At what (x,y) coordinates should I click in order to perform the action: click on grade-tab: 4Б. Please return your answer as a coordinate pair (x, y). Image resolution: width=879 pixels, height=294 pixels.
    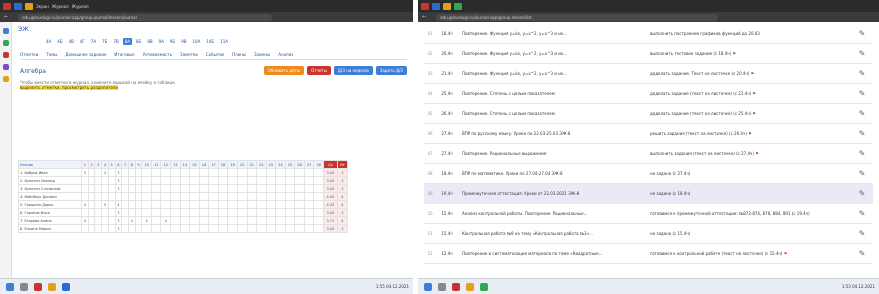
    Looking at the image, I should click on (59, 41).